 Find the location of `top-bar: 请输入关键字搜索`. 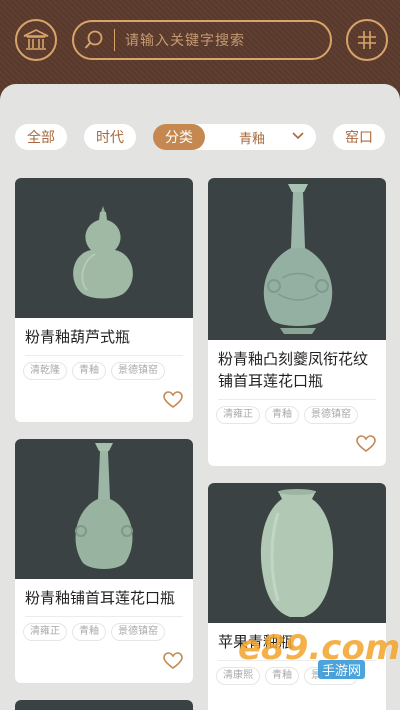

top-bar: 请输入关键字搜索 is located at coordinates (200, 45).